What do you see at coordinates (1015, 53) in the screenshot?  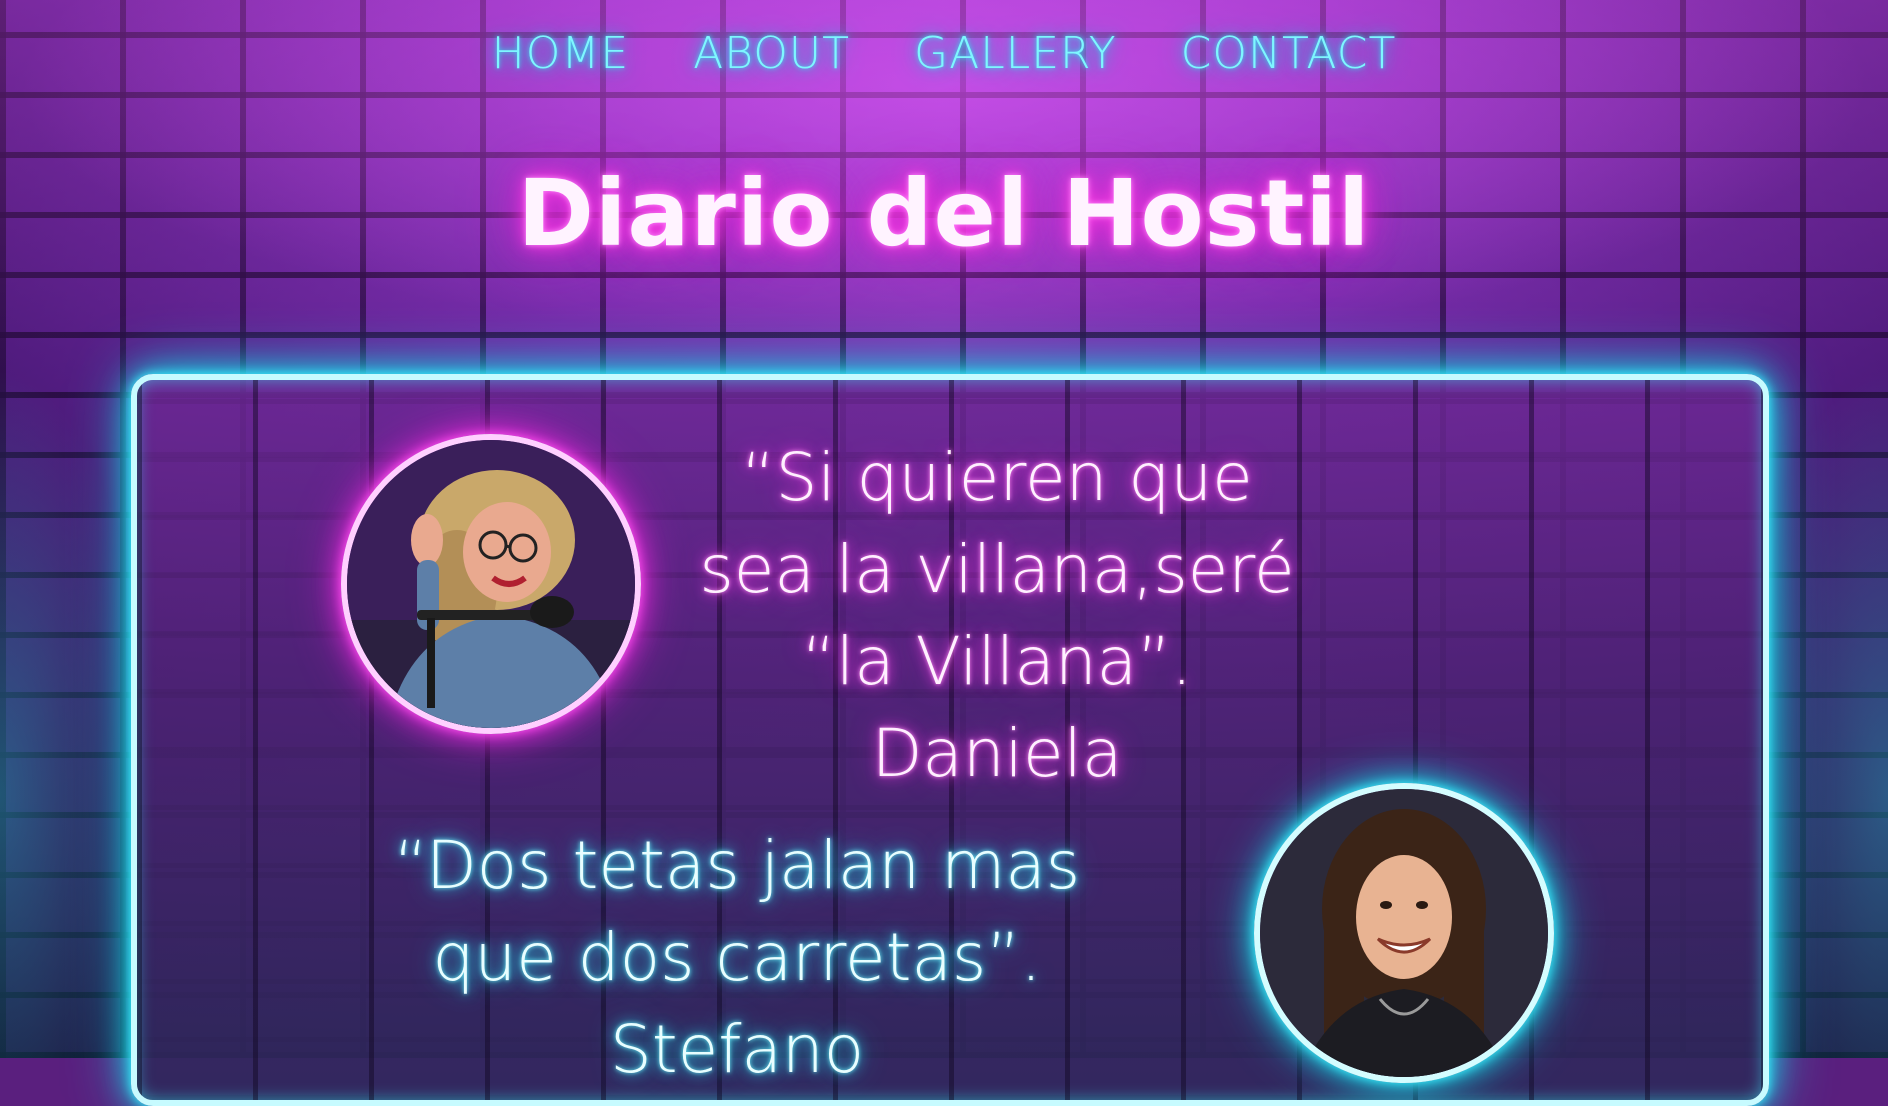 I see `nav-gallery-link: GALLERY` at bounding box center [1015, 53].